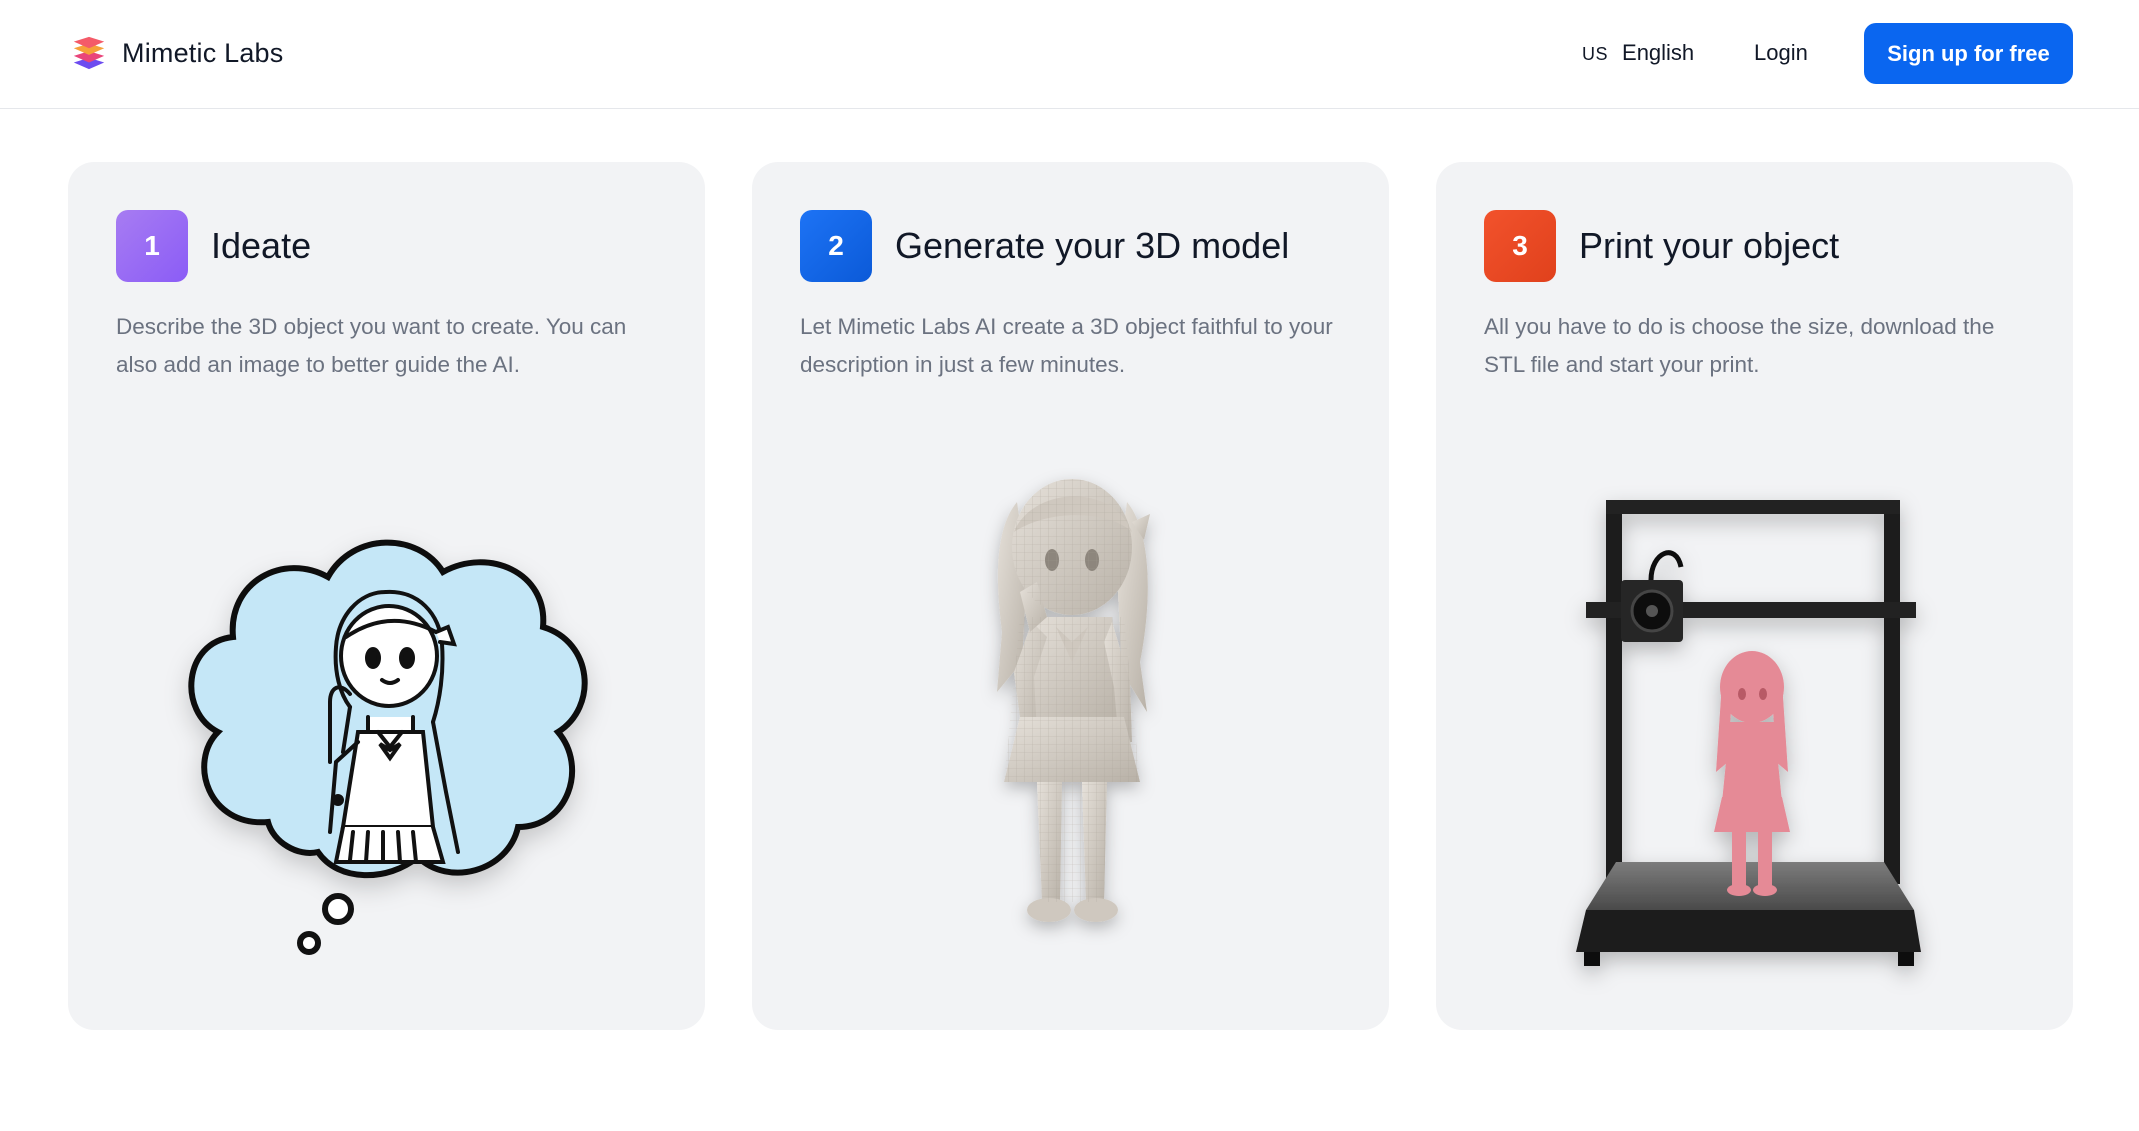 This screenshot has height=1131, width=2139. Describe the element at coordinates (836, 246) in the screenshot. I see `step-number-badge: 2` at that location.